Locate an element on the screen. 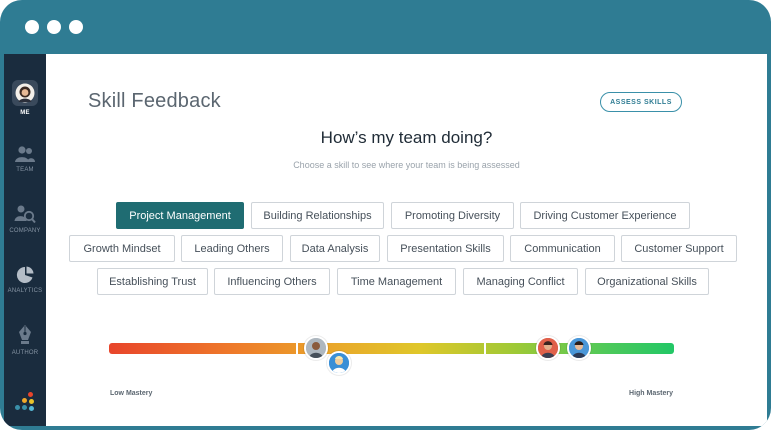 The height and width of the screenshot is (430, 771). sidebar-item-company: COMPANY is located at coordinates (25, 219).